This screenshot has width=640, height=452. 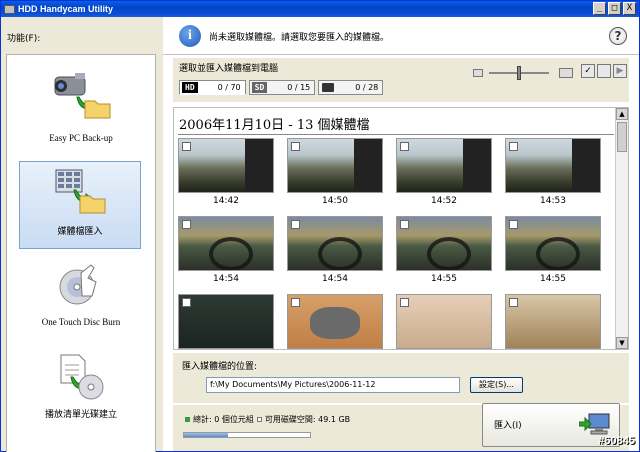 I want to click on function-label: 功能(F):, so click(x=24, y=39).